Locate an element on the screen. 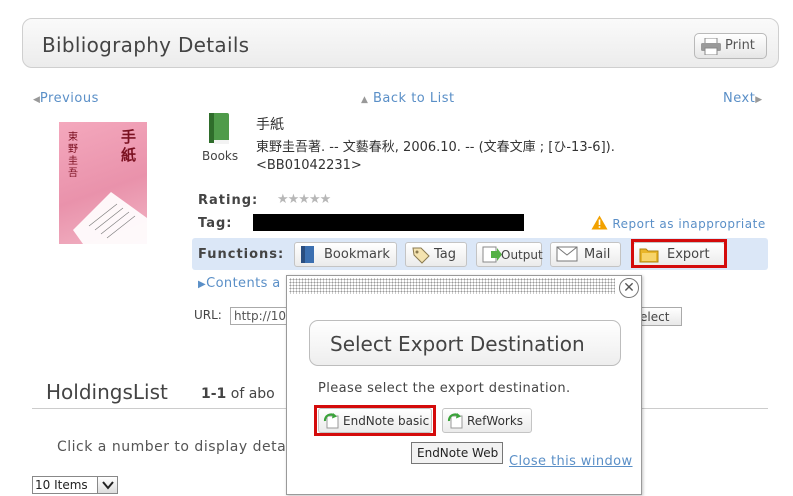  mail-button: Mail is located at coordinates (585, 254).